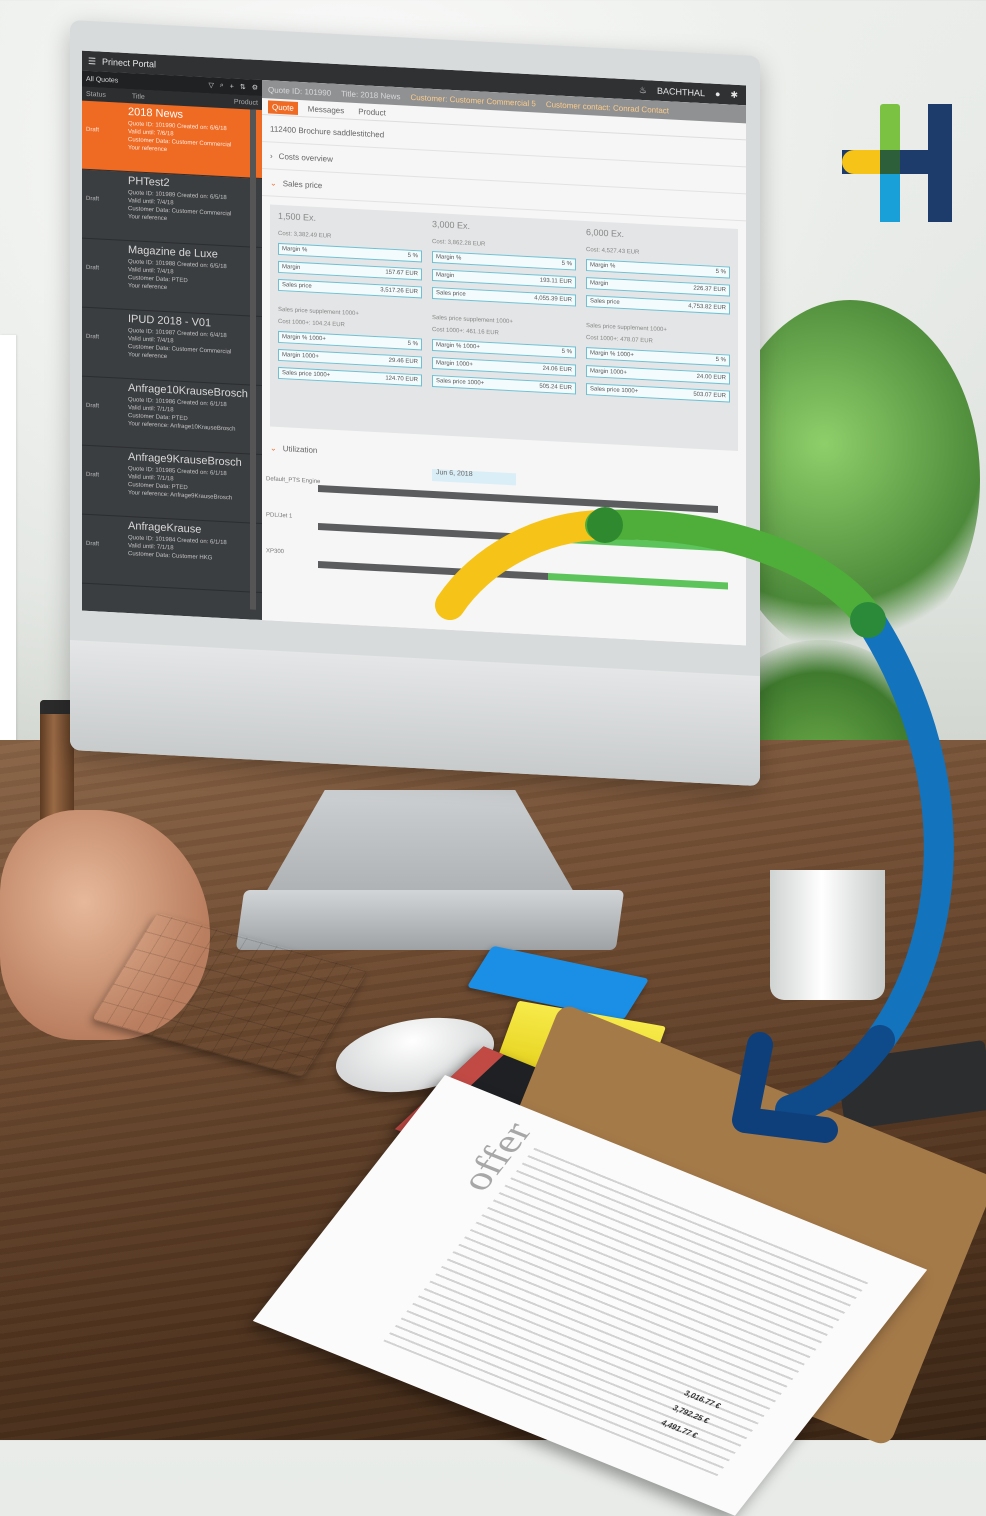  What do you see at coordinates (96, 94) in the screenshot?
I see `col-status: Status` at bounding box center [96, 94].